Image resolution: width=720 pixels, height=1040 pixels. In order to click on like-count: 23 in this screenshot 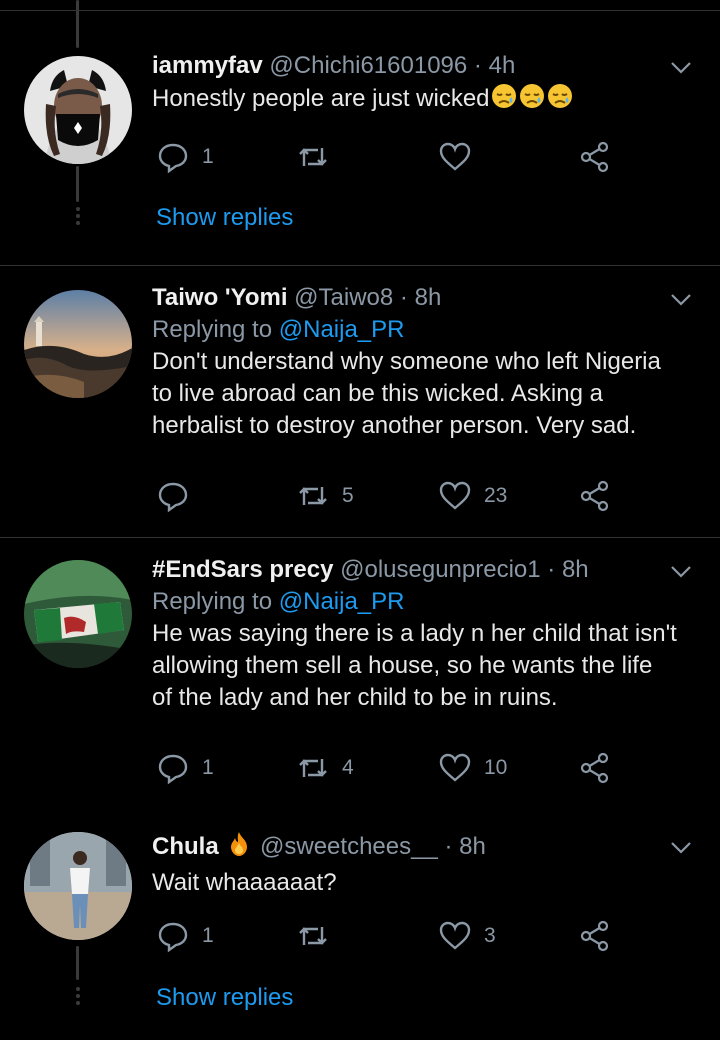, I will do `click(496, 495)`.